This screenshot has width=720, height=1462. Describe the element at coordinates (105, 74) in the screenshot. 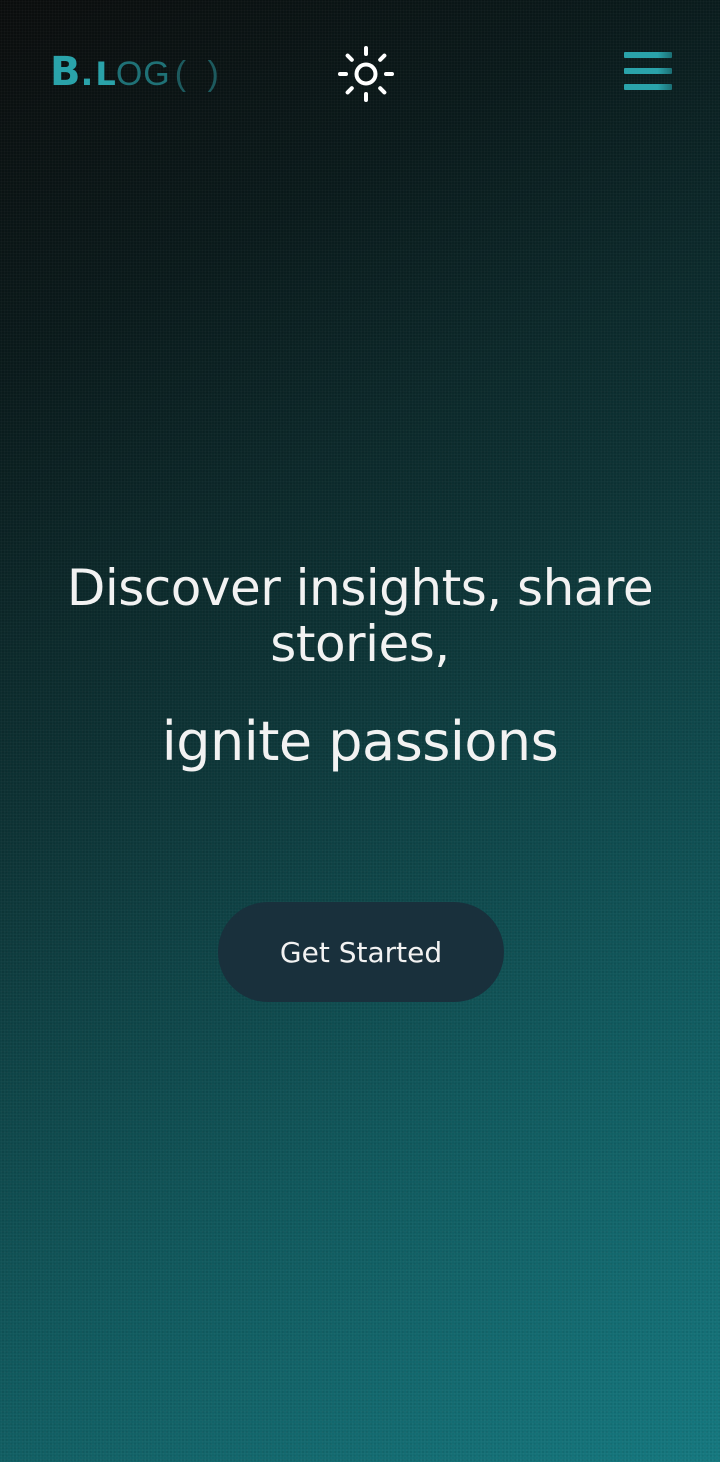

I see `logo-letter-l: L` at that location.